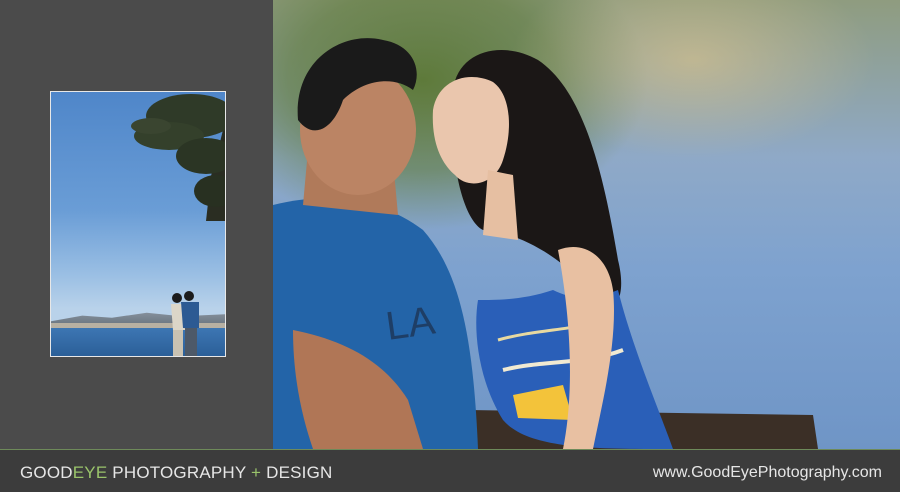  Describe the element at coordinates (256, 472) in the screenshot. I see `brand-plus: +` at that location.